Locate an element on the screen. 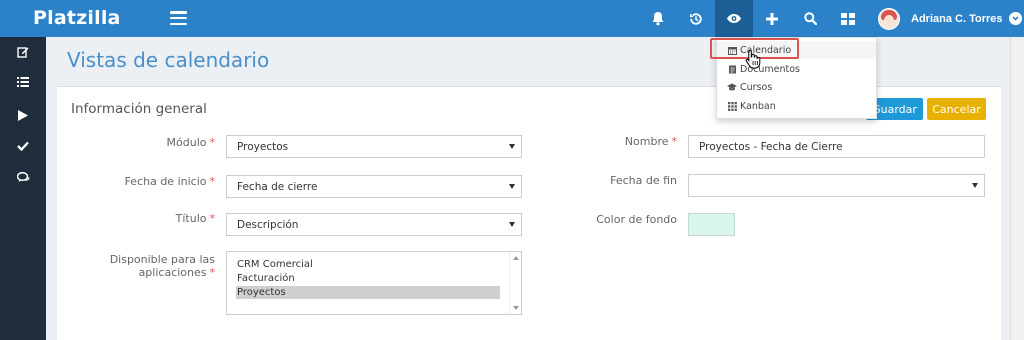  search-button is located at coordinates (810, 18).